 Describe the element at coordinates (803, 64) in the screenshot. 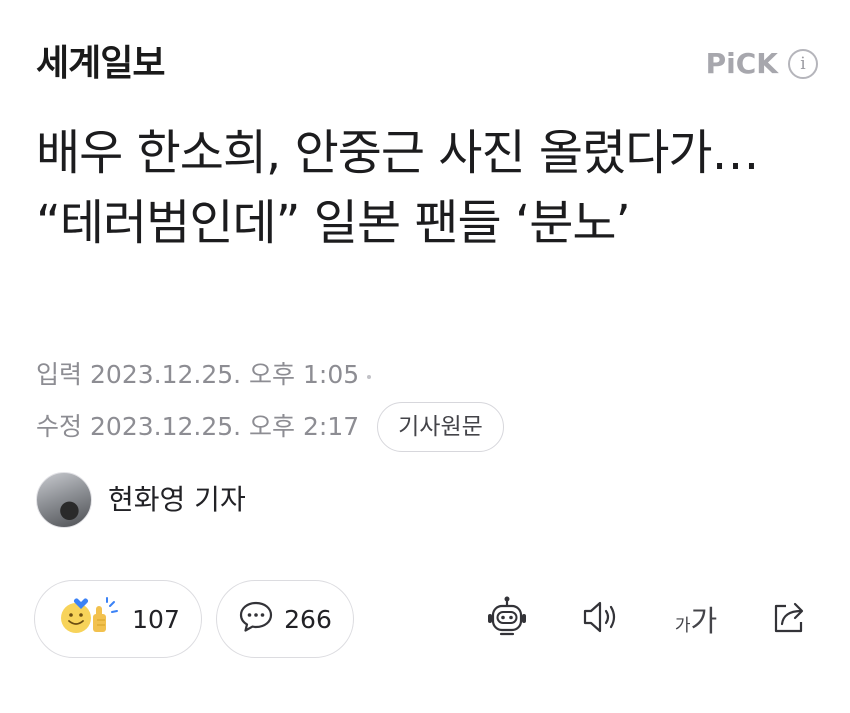

I see `info-icon: i` at that location.